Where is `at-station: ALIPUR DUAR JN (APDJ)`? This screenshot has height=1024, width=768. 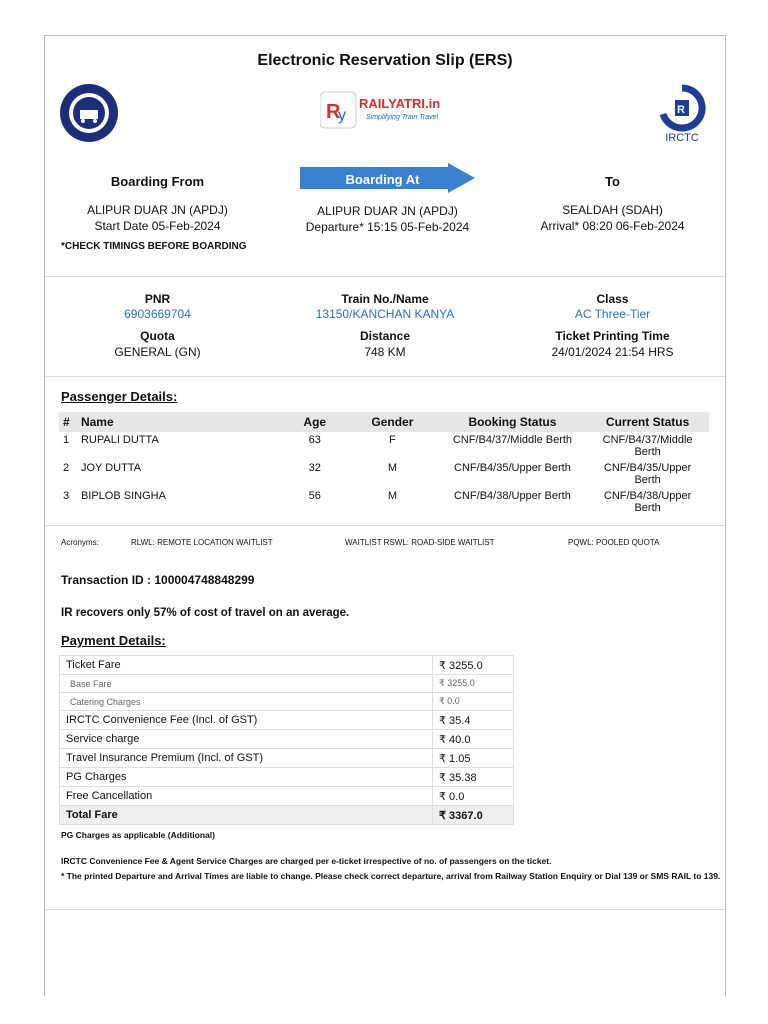
at-station: ALIPUR DUAR JN (APDJ) is located at coordinates (387, 211).